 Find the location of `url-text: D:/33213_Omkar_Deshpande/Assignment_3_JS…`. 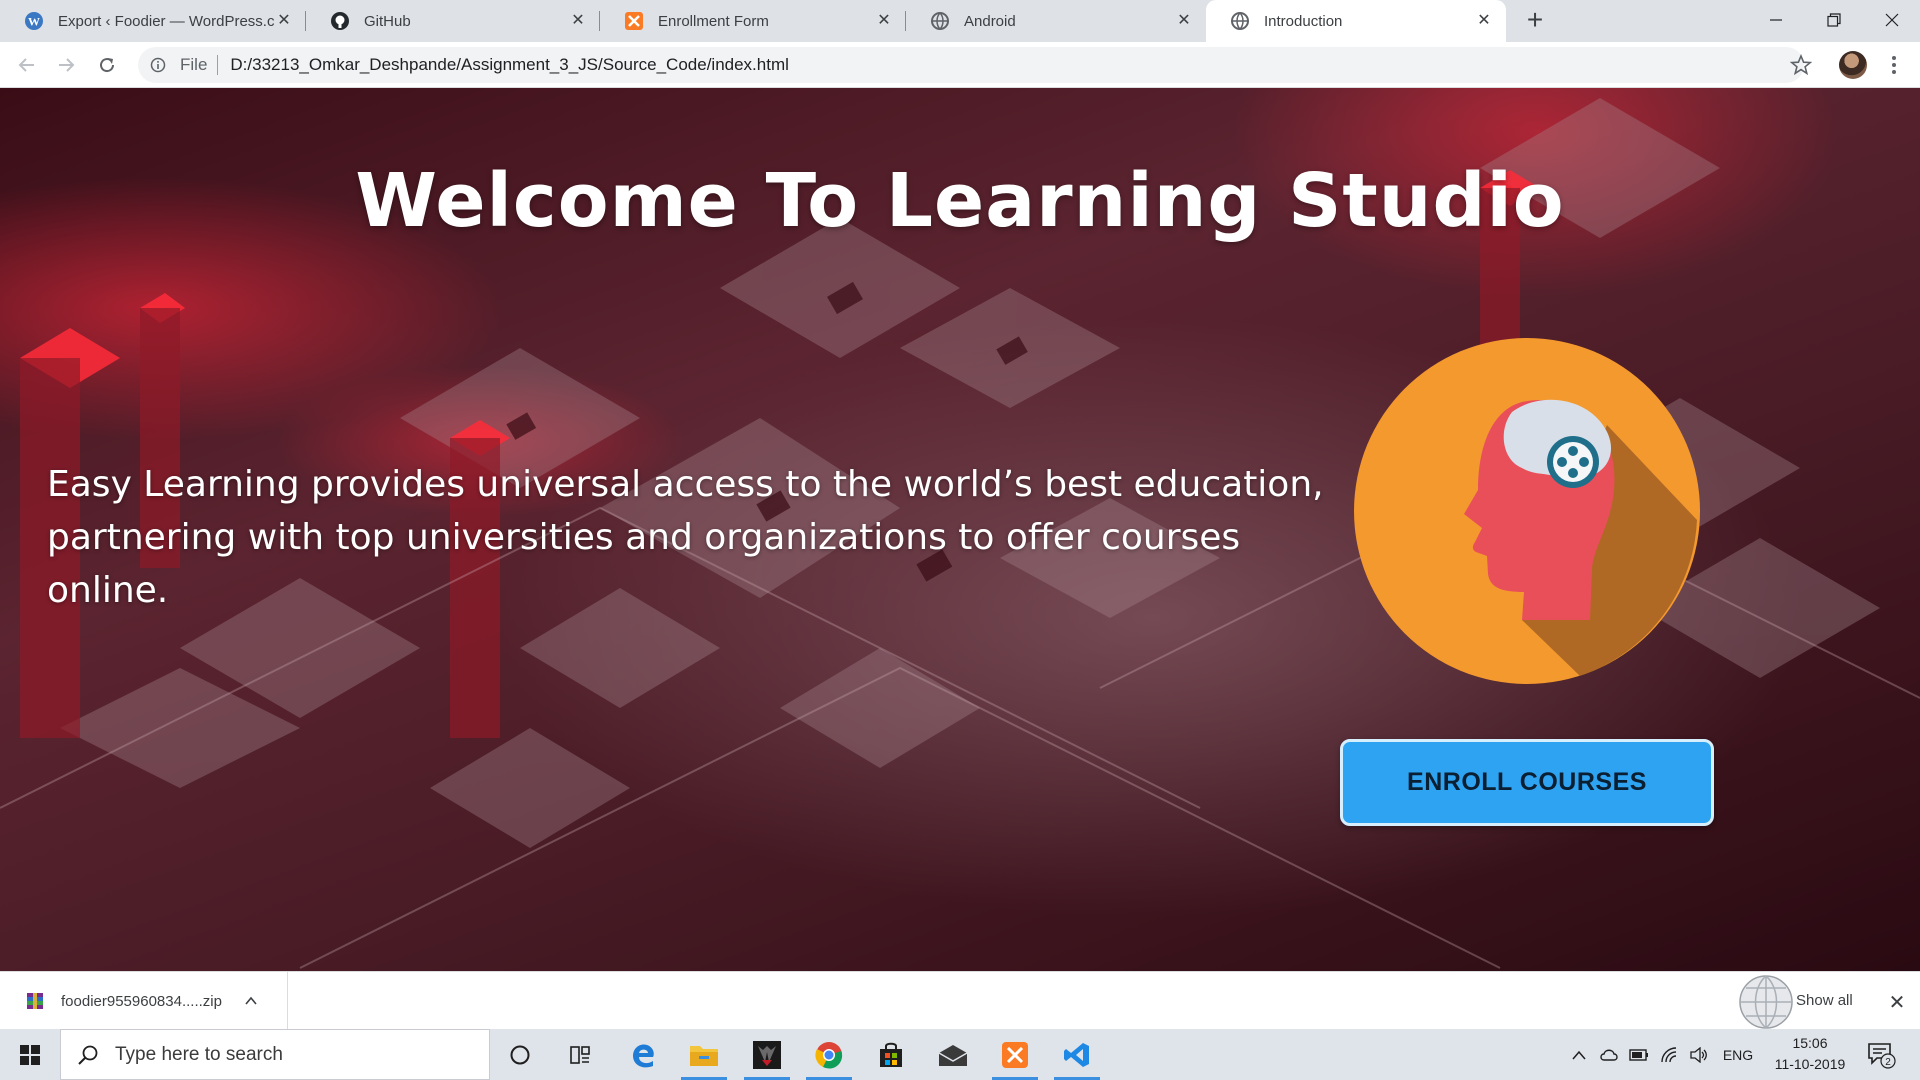

url-text: D:/33213_Omkar_Deshpande/Assignment_3_JS… is located at coordinates (509, 65).